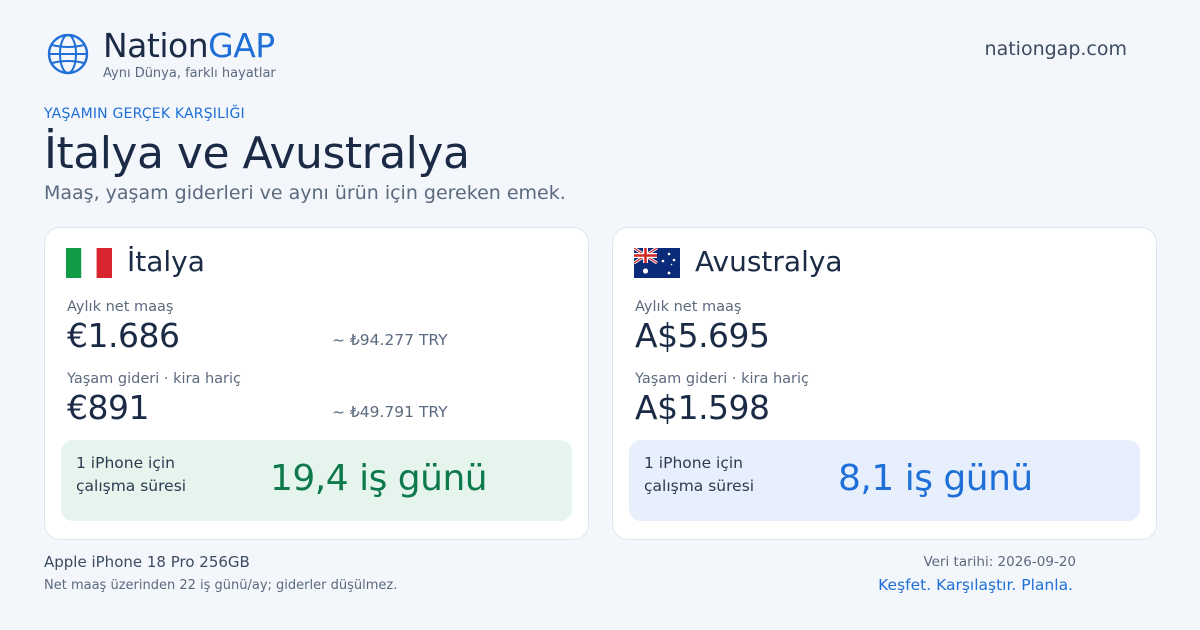 This screenshot has width=1200, height=630. What do you see at coordinates (147, 562) in the screenshot?
I see `product-name: Apple iPhone 18 Pro 256GB` at bounding box center [147, 562].